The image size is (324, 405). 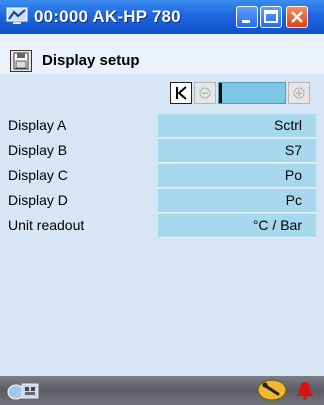 What do you see at coordinates (91, 60) in the screenshot?
I see `page-title: Display setup` at bounding box center [91, 60].